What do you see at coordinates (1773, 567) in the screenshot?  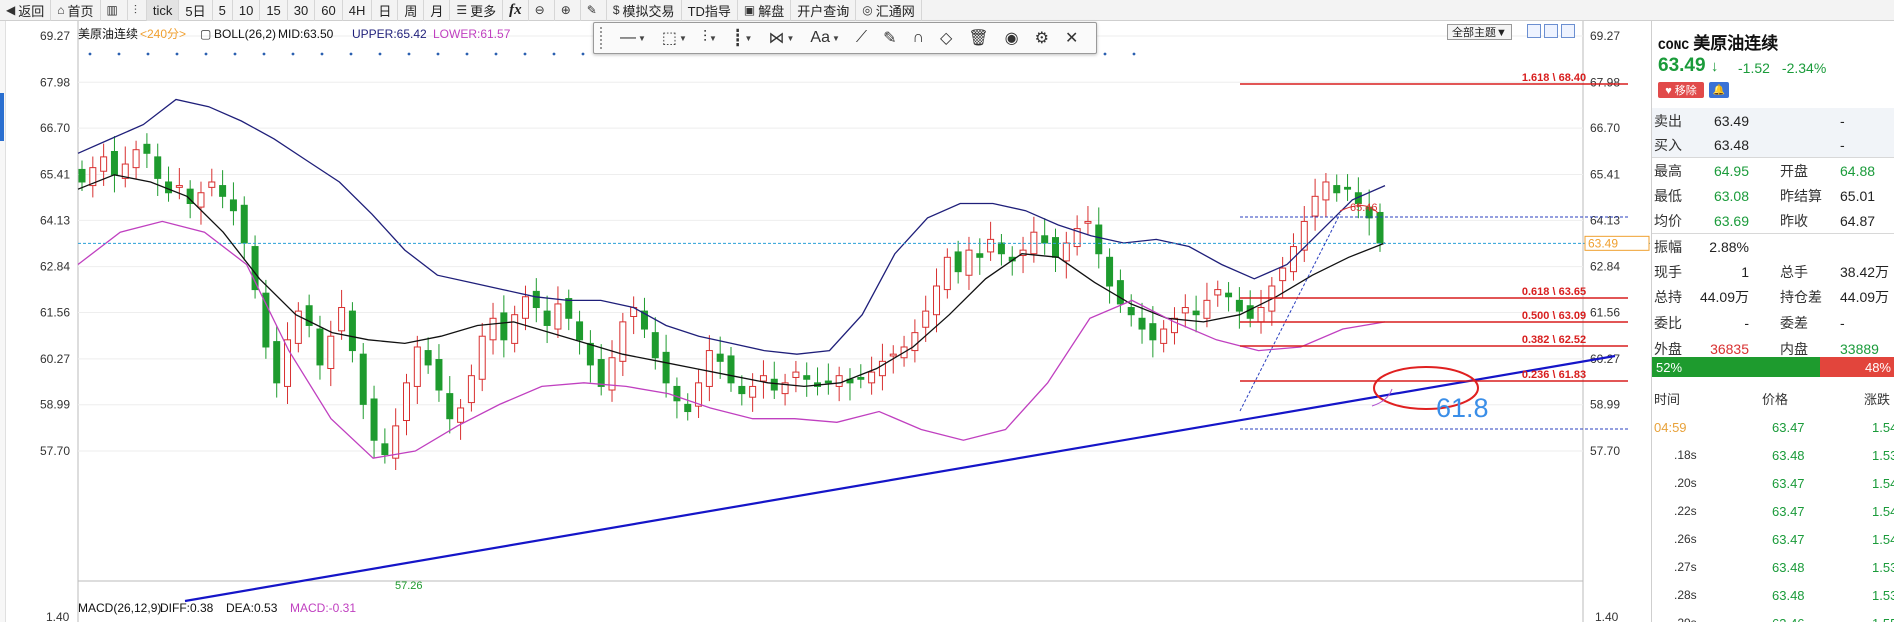 I see `tick-row: .27s 63.48 1.53↓` at bounding box center [1773, 567].